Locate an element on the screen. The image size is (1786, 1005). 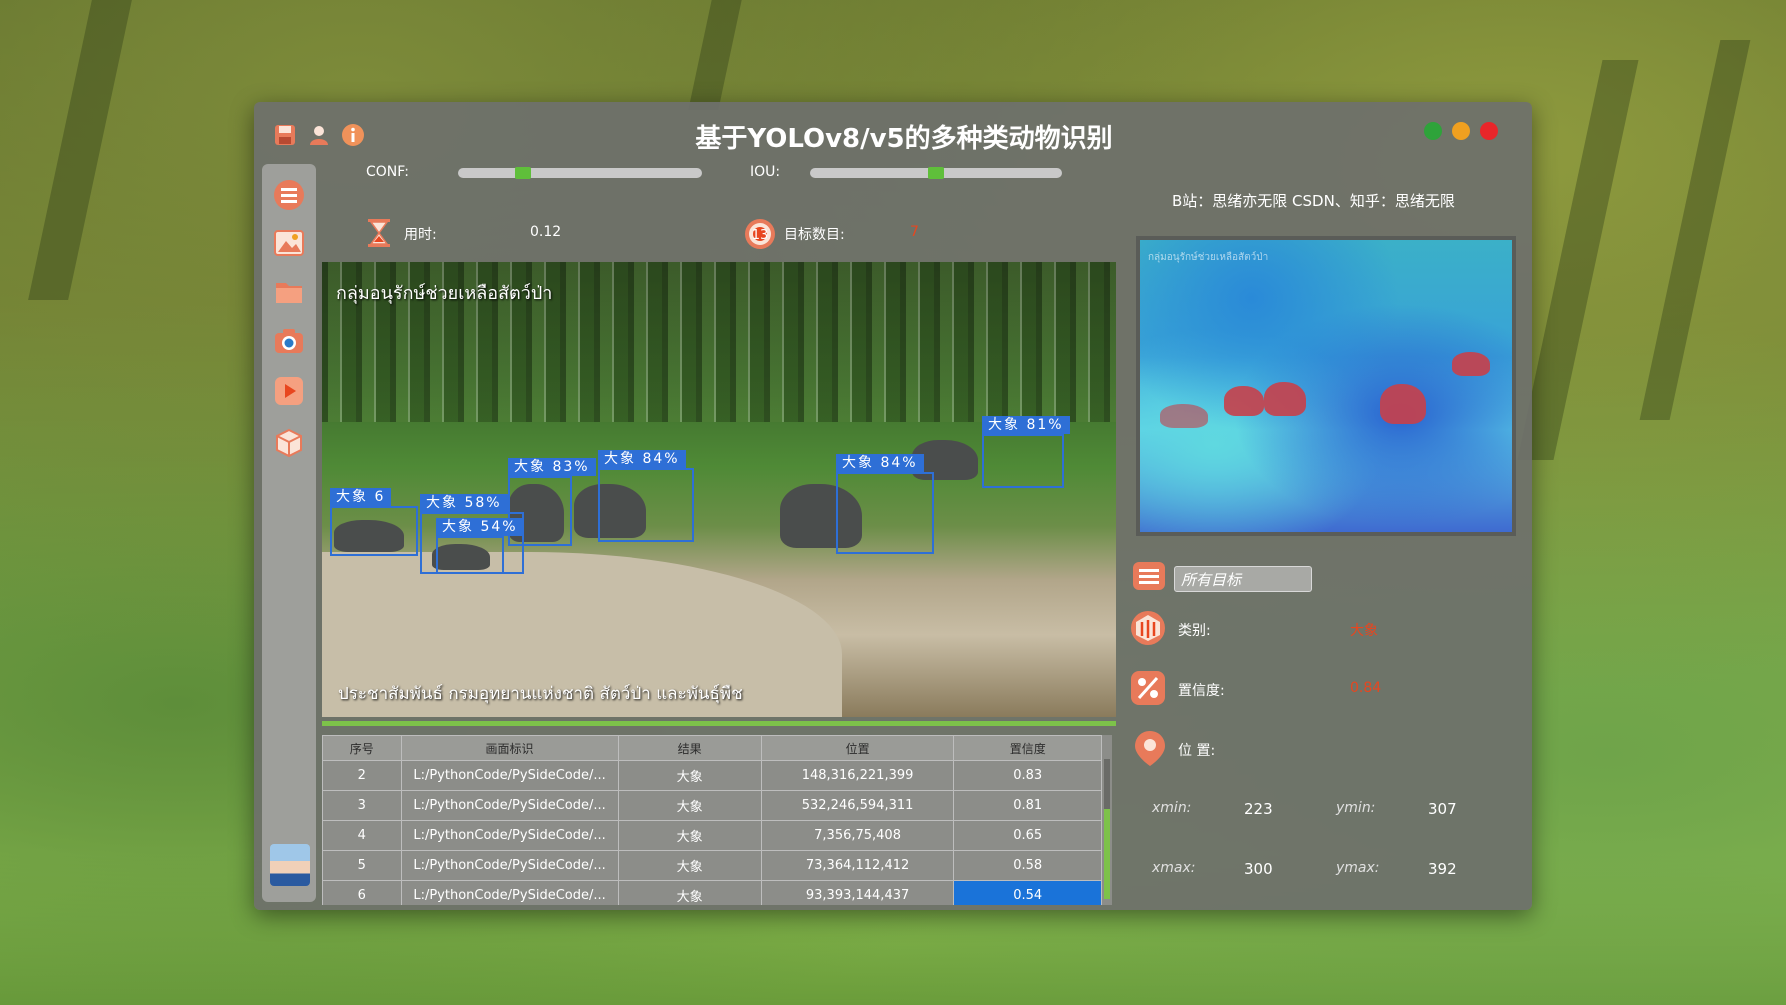
conf-slider is located at coordinates (580, 173).